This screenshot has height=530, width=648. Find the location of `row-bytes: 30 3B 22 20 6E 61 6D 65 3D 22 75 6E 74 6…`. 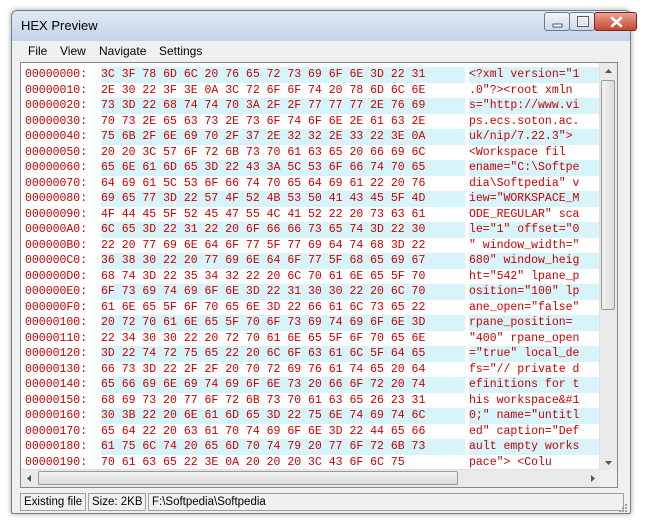

row-bytes: 30 3B 22 20 6E 61 6D 65 3D 22 75 6E 74 6… is located at coordinates (283, 416).